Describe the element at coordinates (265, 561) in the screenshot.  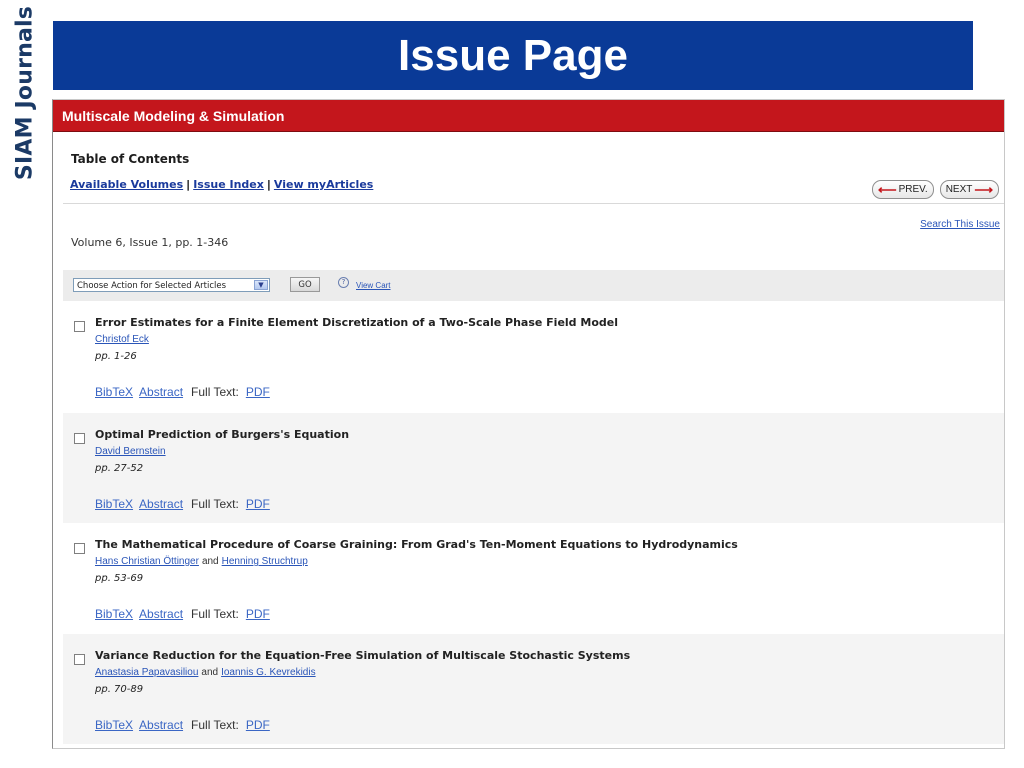
I see `author-link: Henning Struchtrup` at that location.